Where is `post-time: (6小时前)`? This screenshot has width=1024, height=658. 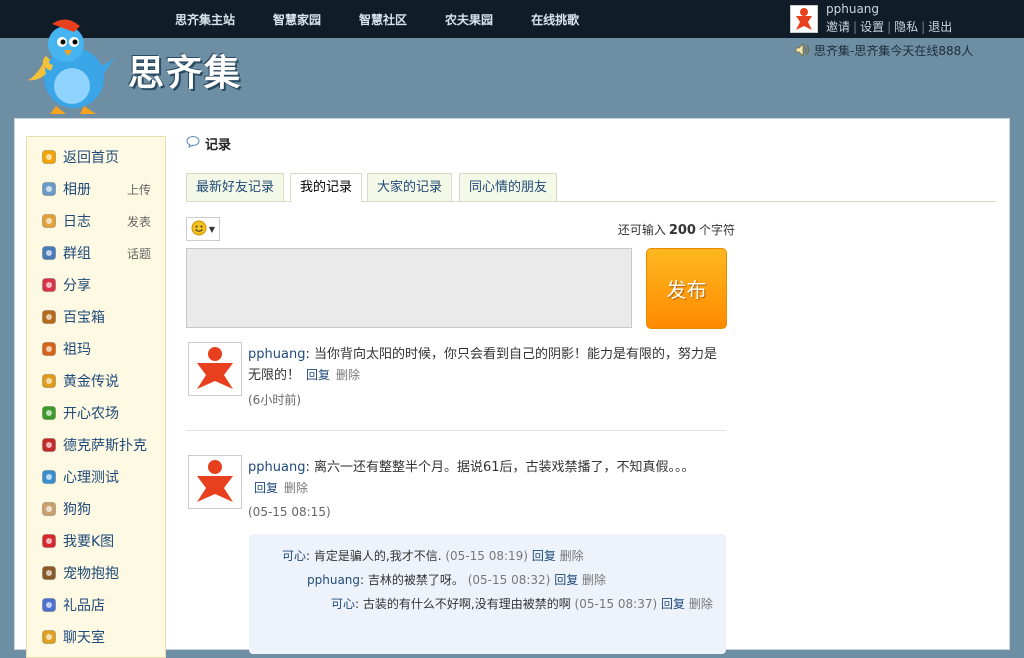
post-time: (6小时前) is located at coordinates (274, 400).